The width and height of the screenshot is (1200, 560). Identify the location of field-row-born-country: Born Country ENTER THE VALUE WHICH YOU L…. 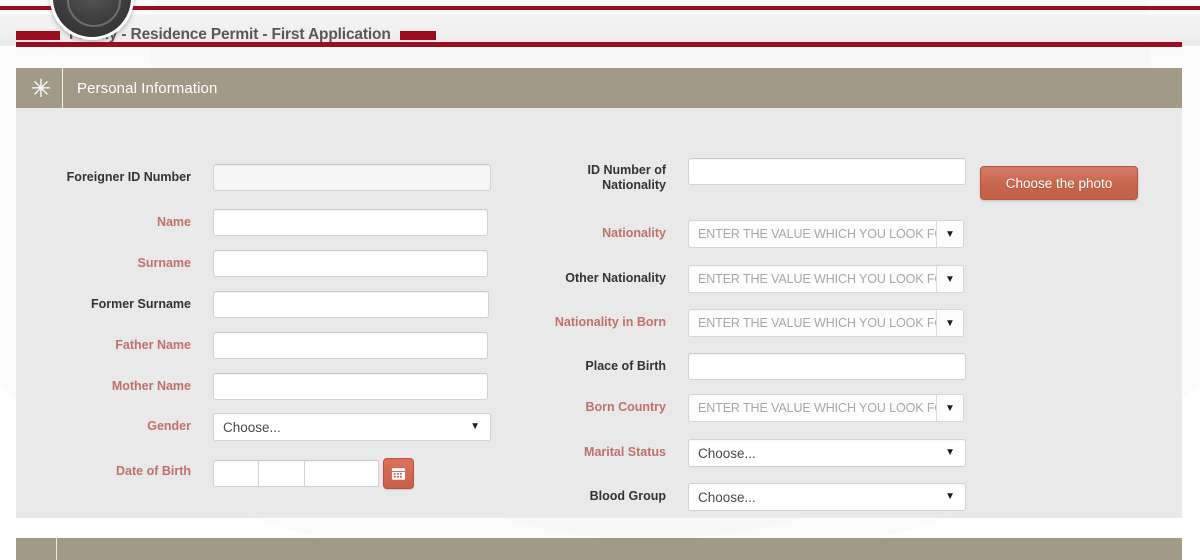
(750, 408).